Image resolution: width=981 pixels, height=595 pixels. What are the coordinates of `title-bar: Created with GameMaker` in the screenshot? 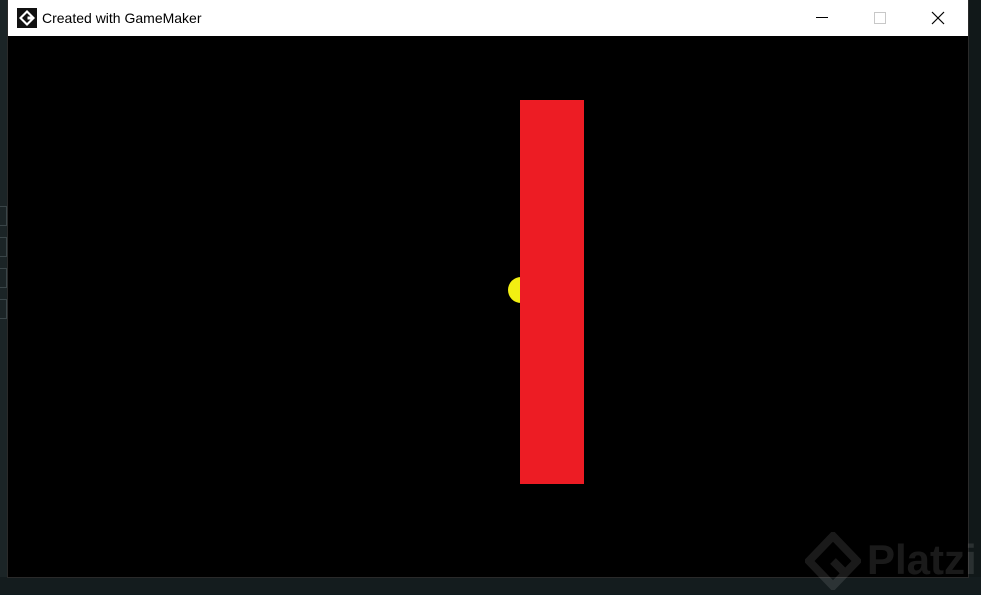 It's located at (488, 18).